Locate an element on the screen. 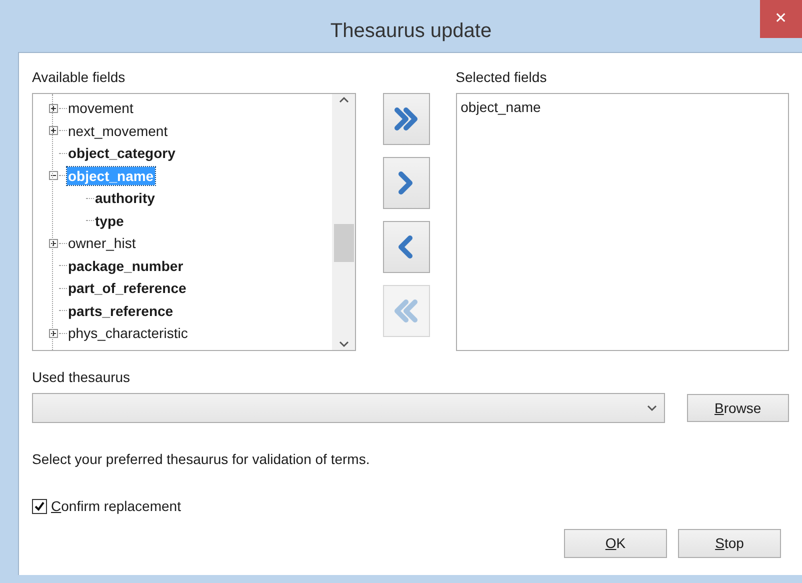 Image resolution: width=802 pixels, height=583 pixels. scroll-thumb is located at coordinates (344, 243).